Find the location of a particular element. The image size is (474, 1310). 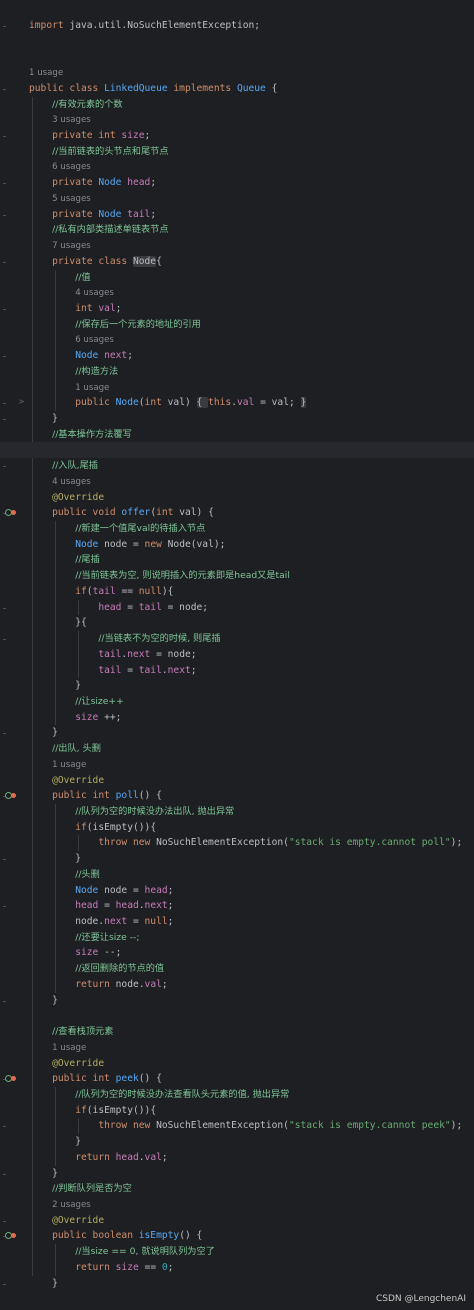

token-fld: tail is located at coordinates (104, 591).